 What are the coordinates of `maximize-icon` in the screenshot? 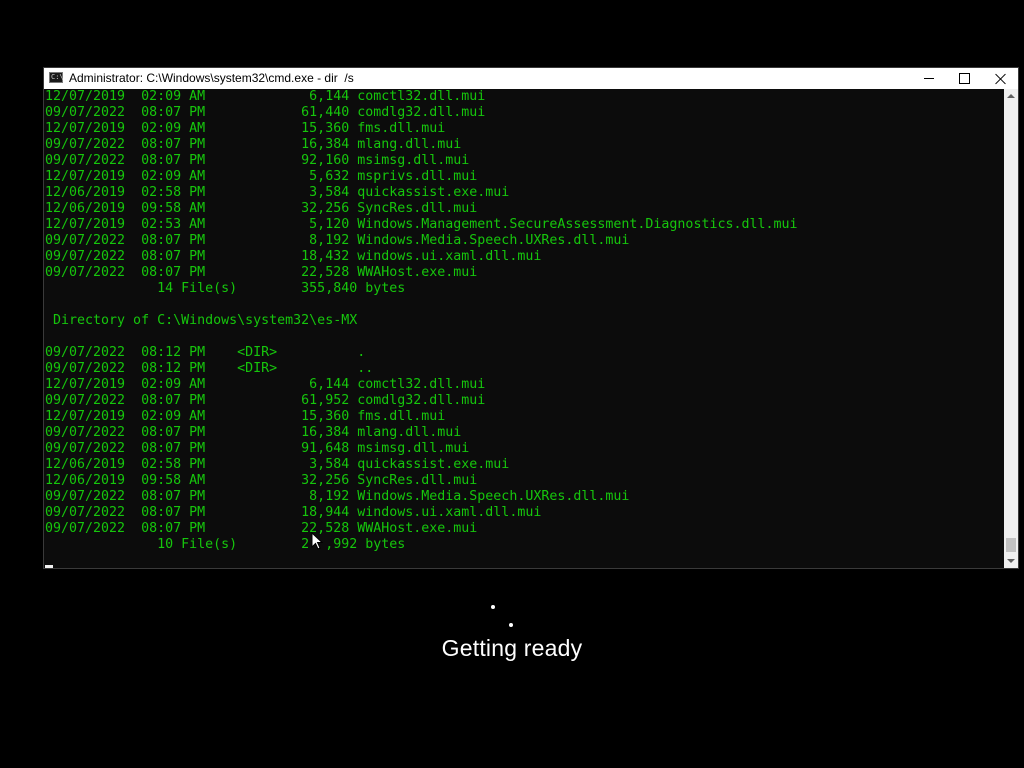 It's located at (964, 78).